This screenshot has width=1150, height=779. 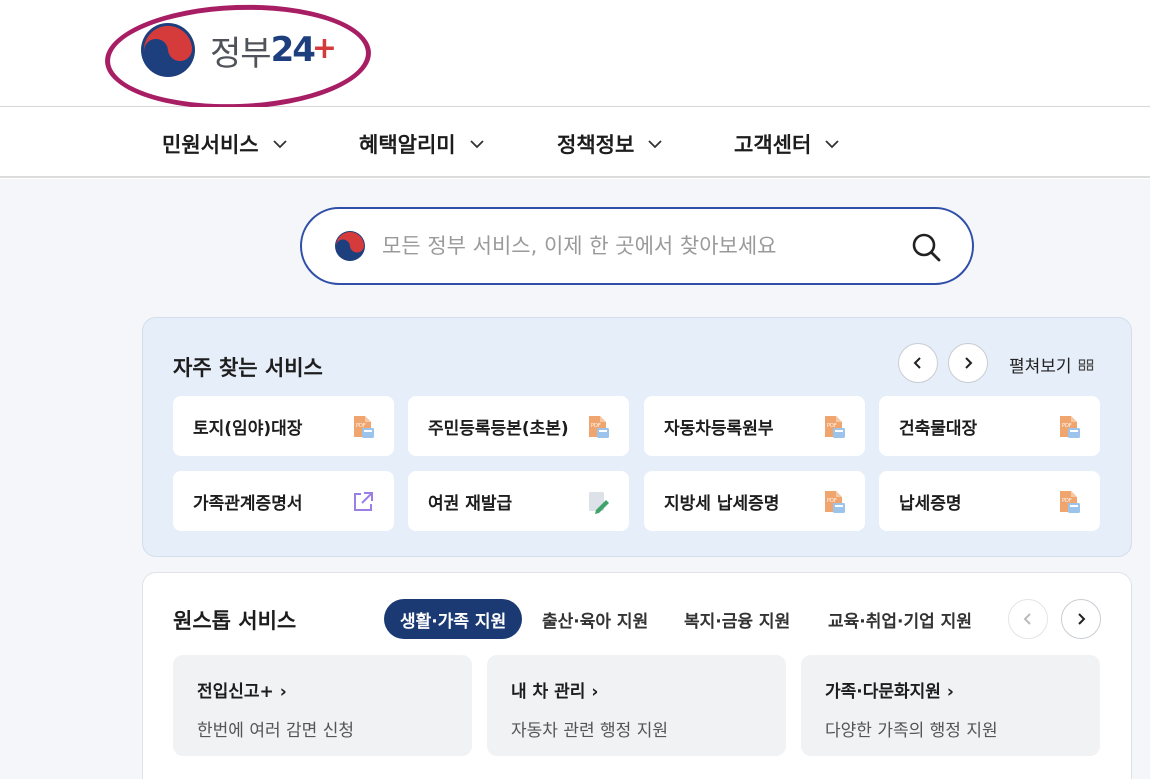 I want to click on nav-item-label: 정책정보, so click(x=596, y=145).